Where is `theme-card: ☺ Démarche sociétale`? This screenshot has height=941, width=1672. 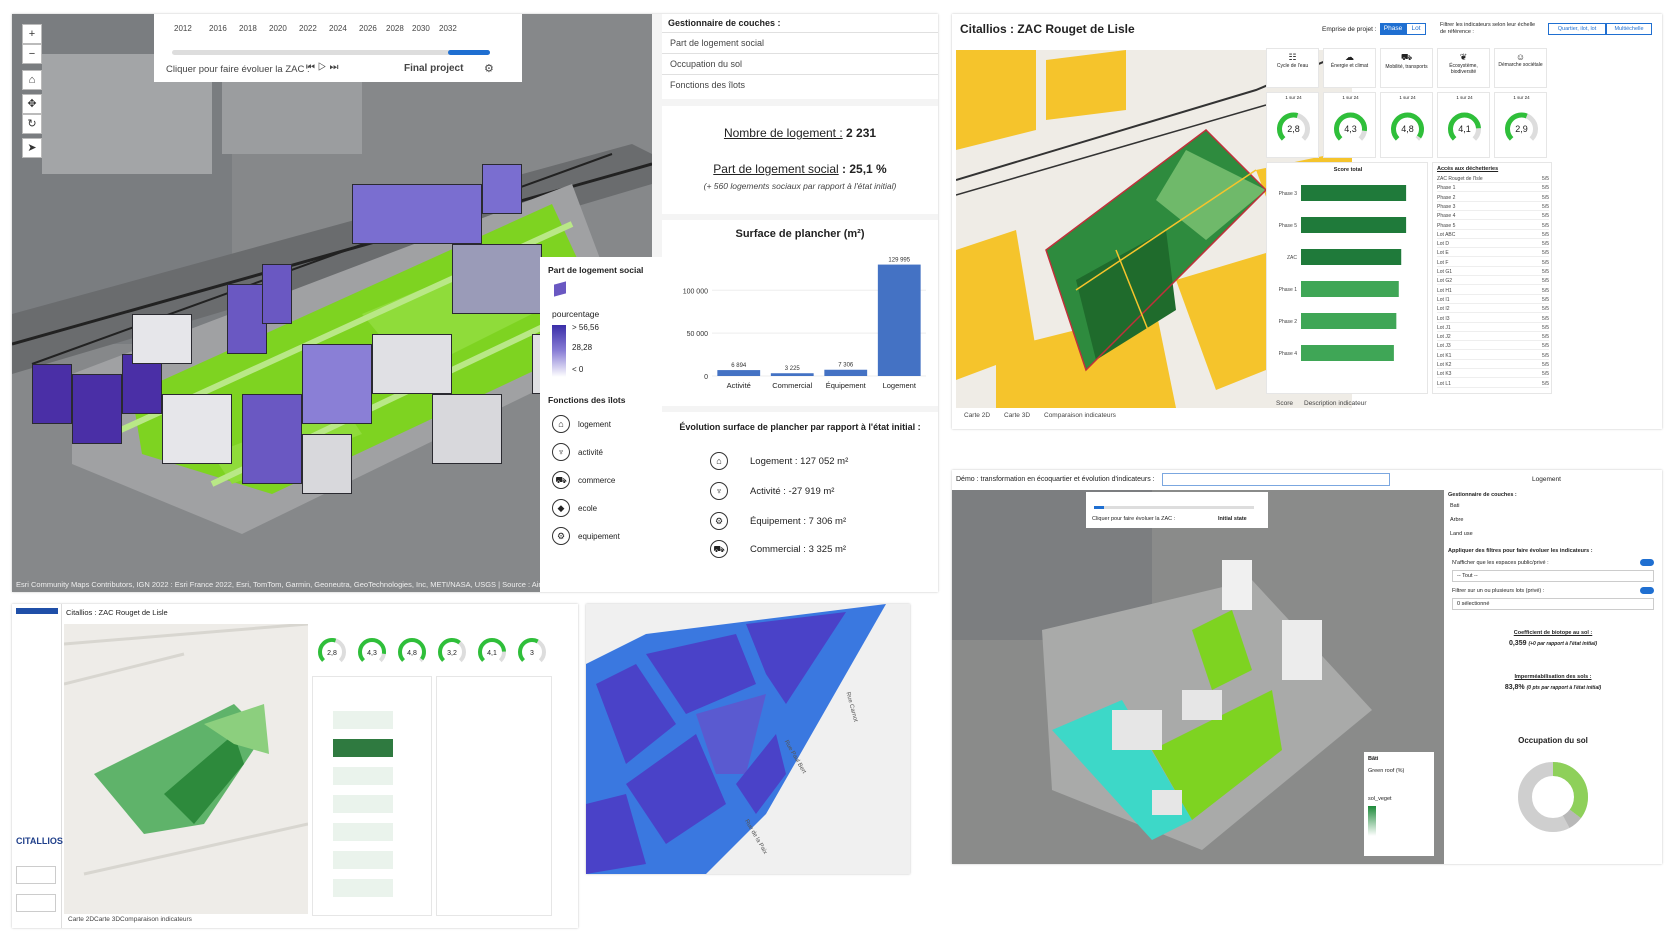 theme-card: ☺ Démarche sociétale is located at coordinates (1520, 68).